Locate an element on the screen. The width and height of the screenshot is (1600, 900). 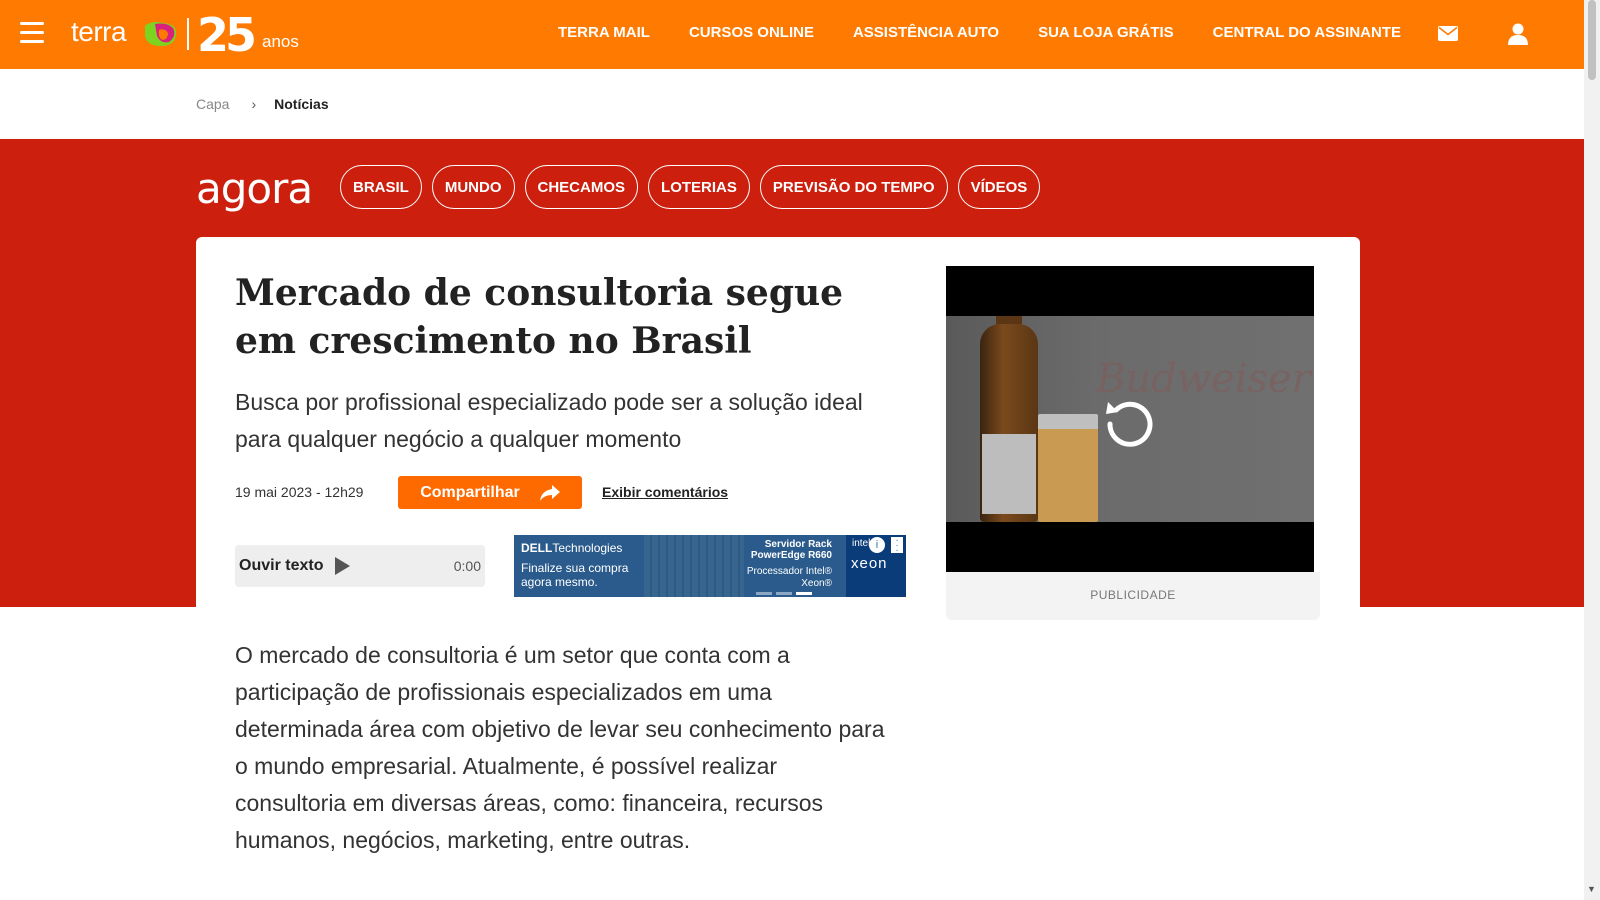
menu-icon is located at coordinates (32, 33).